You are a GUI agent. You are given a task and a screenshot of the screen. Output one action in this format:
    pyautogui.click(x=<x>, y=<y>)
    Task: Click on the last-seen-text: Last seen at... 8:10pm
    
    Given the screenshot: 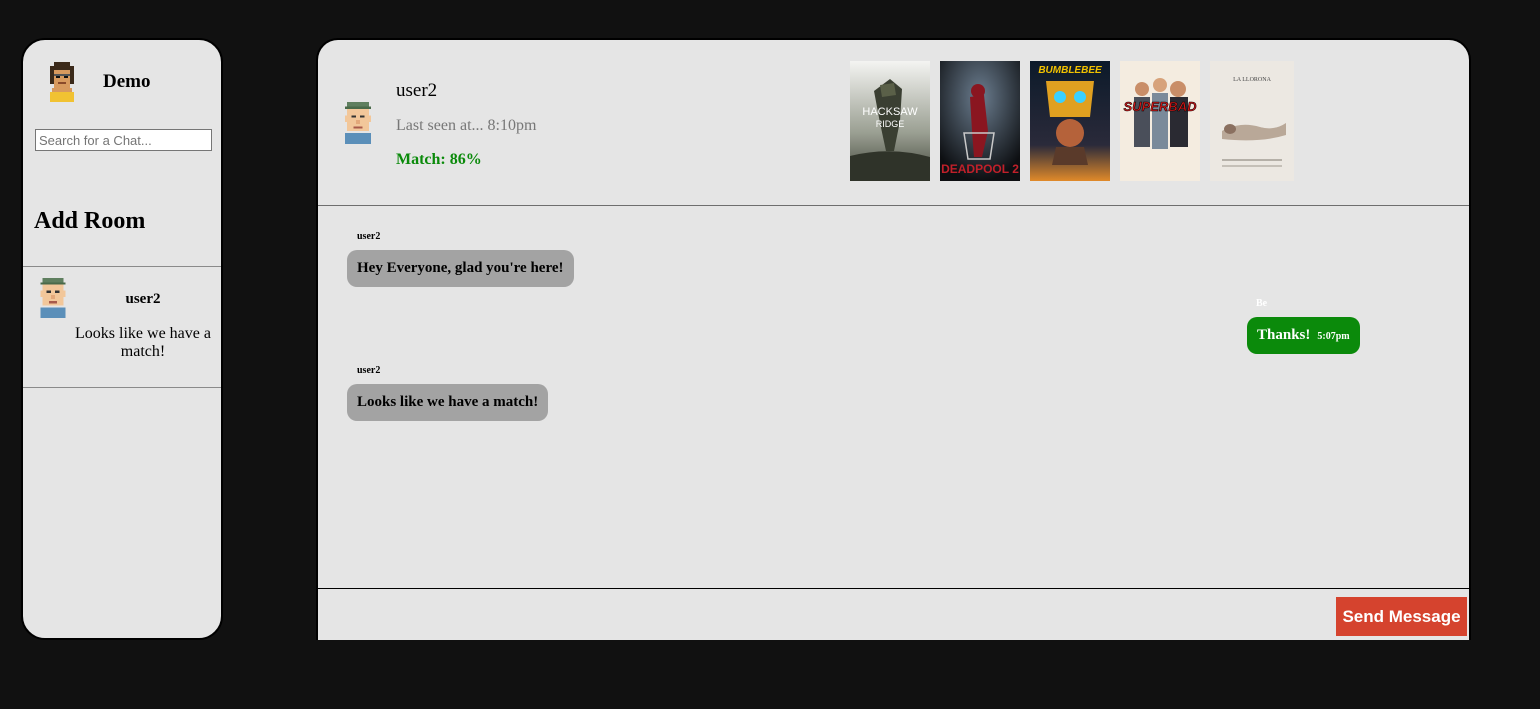 What is the action you would take?
    pyautogui.click(x=466, y=125)
    